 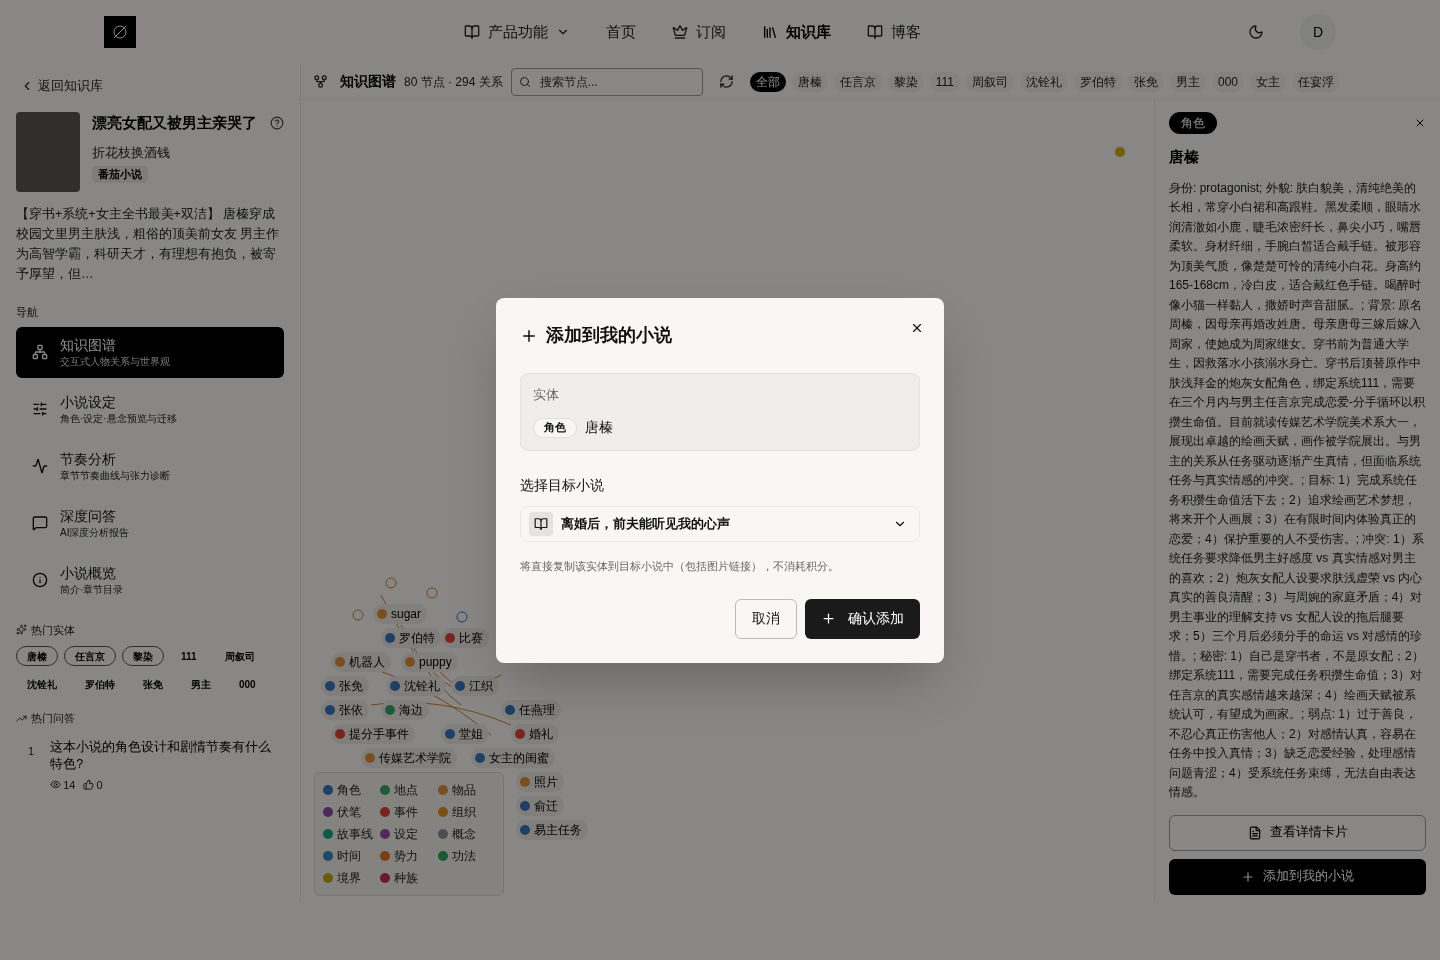 I want to click on graph-node: 机器人, so click(x=361, y=662).